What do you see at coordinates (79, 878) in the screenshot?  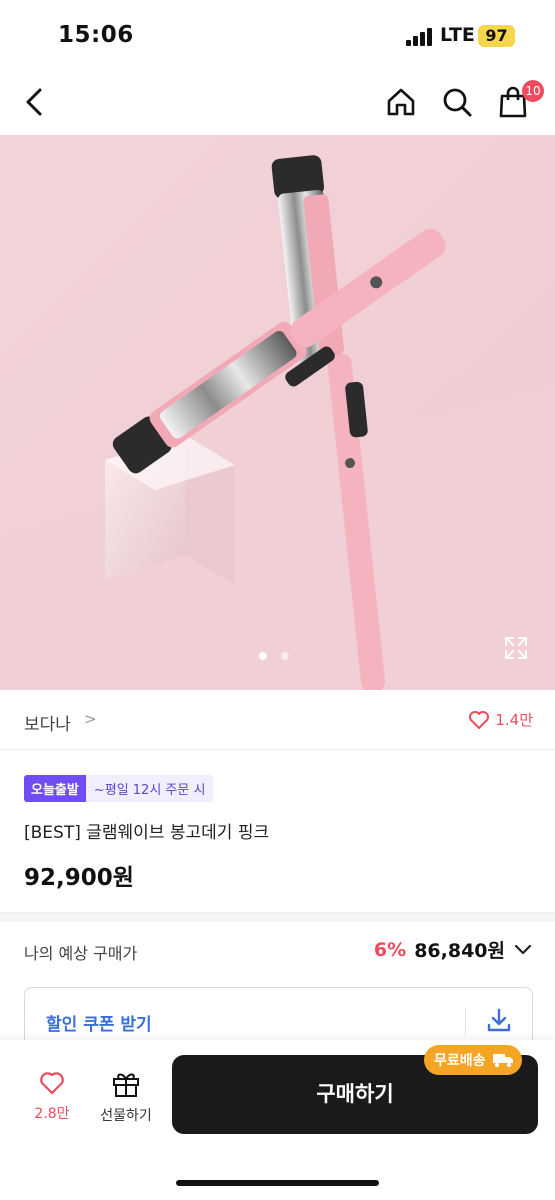 I see `product-price: 92,900원` at bounding box center [79, 878].